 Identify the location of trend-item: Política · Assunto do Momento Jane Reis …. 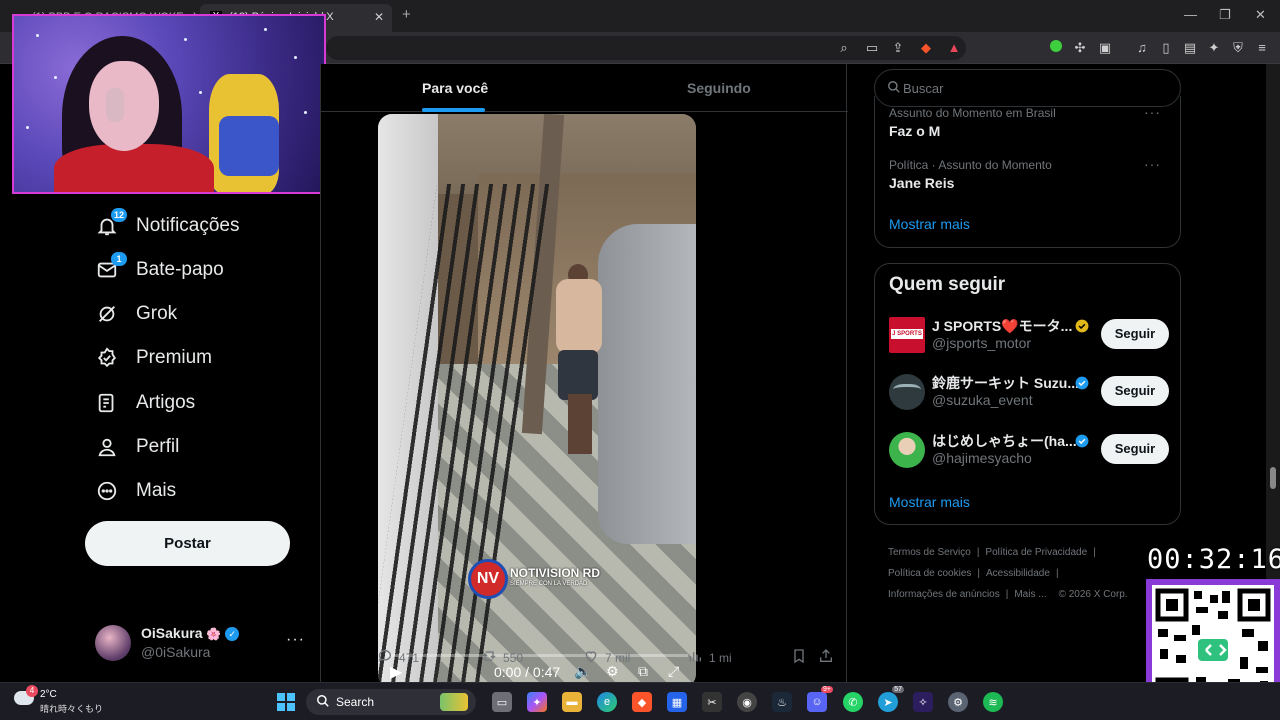
(1029, 173).